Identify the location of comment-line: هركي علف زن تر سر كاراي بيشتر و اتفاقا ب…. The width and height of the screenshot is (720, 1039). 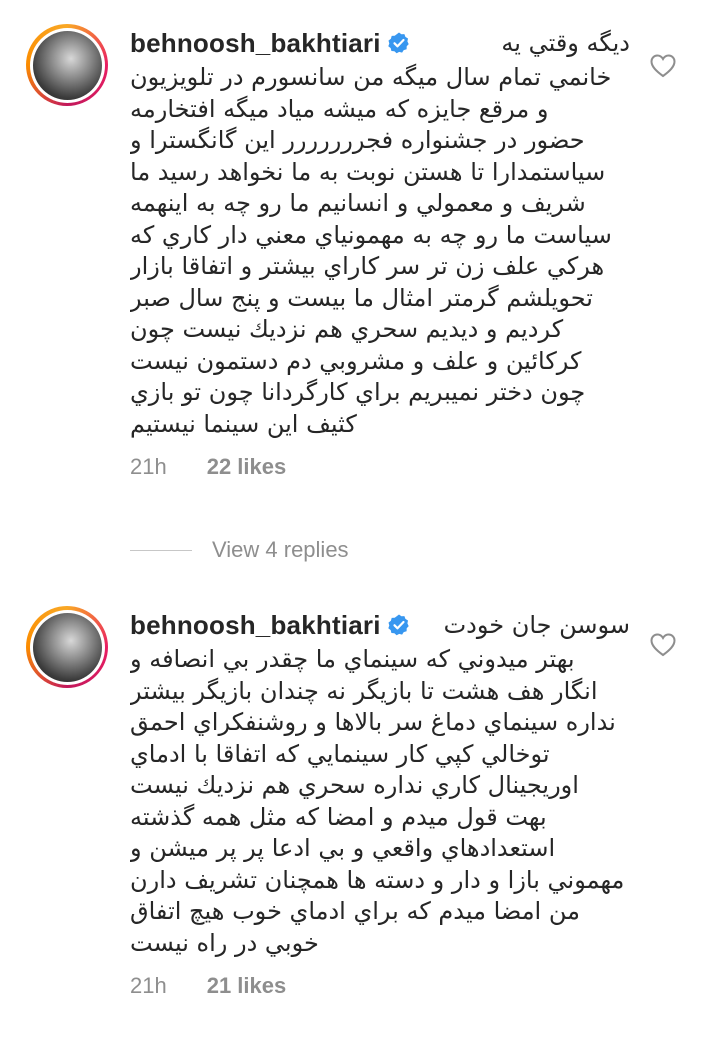
(367, 266).